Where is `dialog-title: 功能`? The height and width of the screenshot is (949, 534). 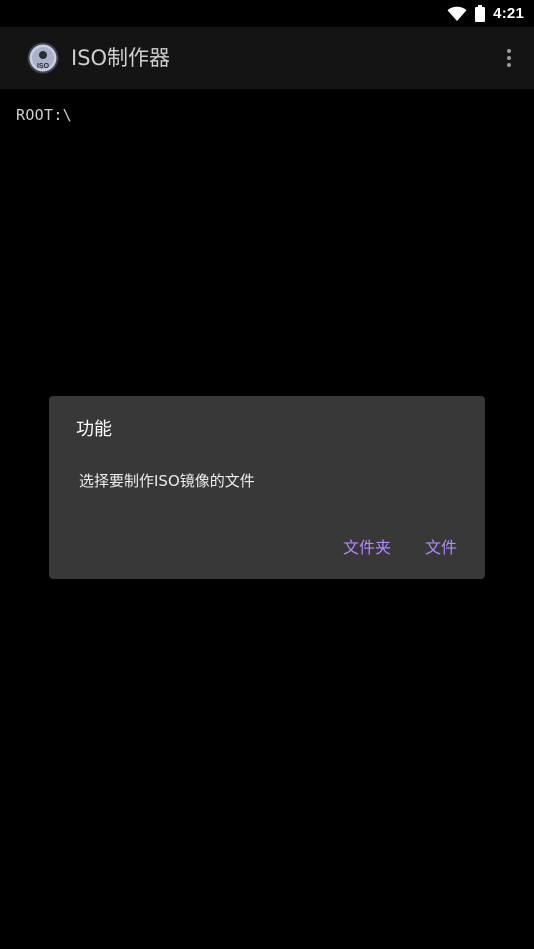
dialog-title: 功能 is located at coordinates (94, 429).